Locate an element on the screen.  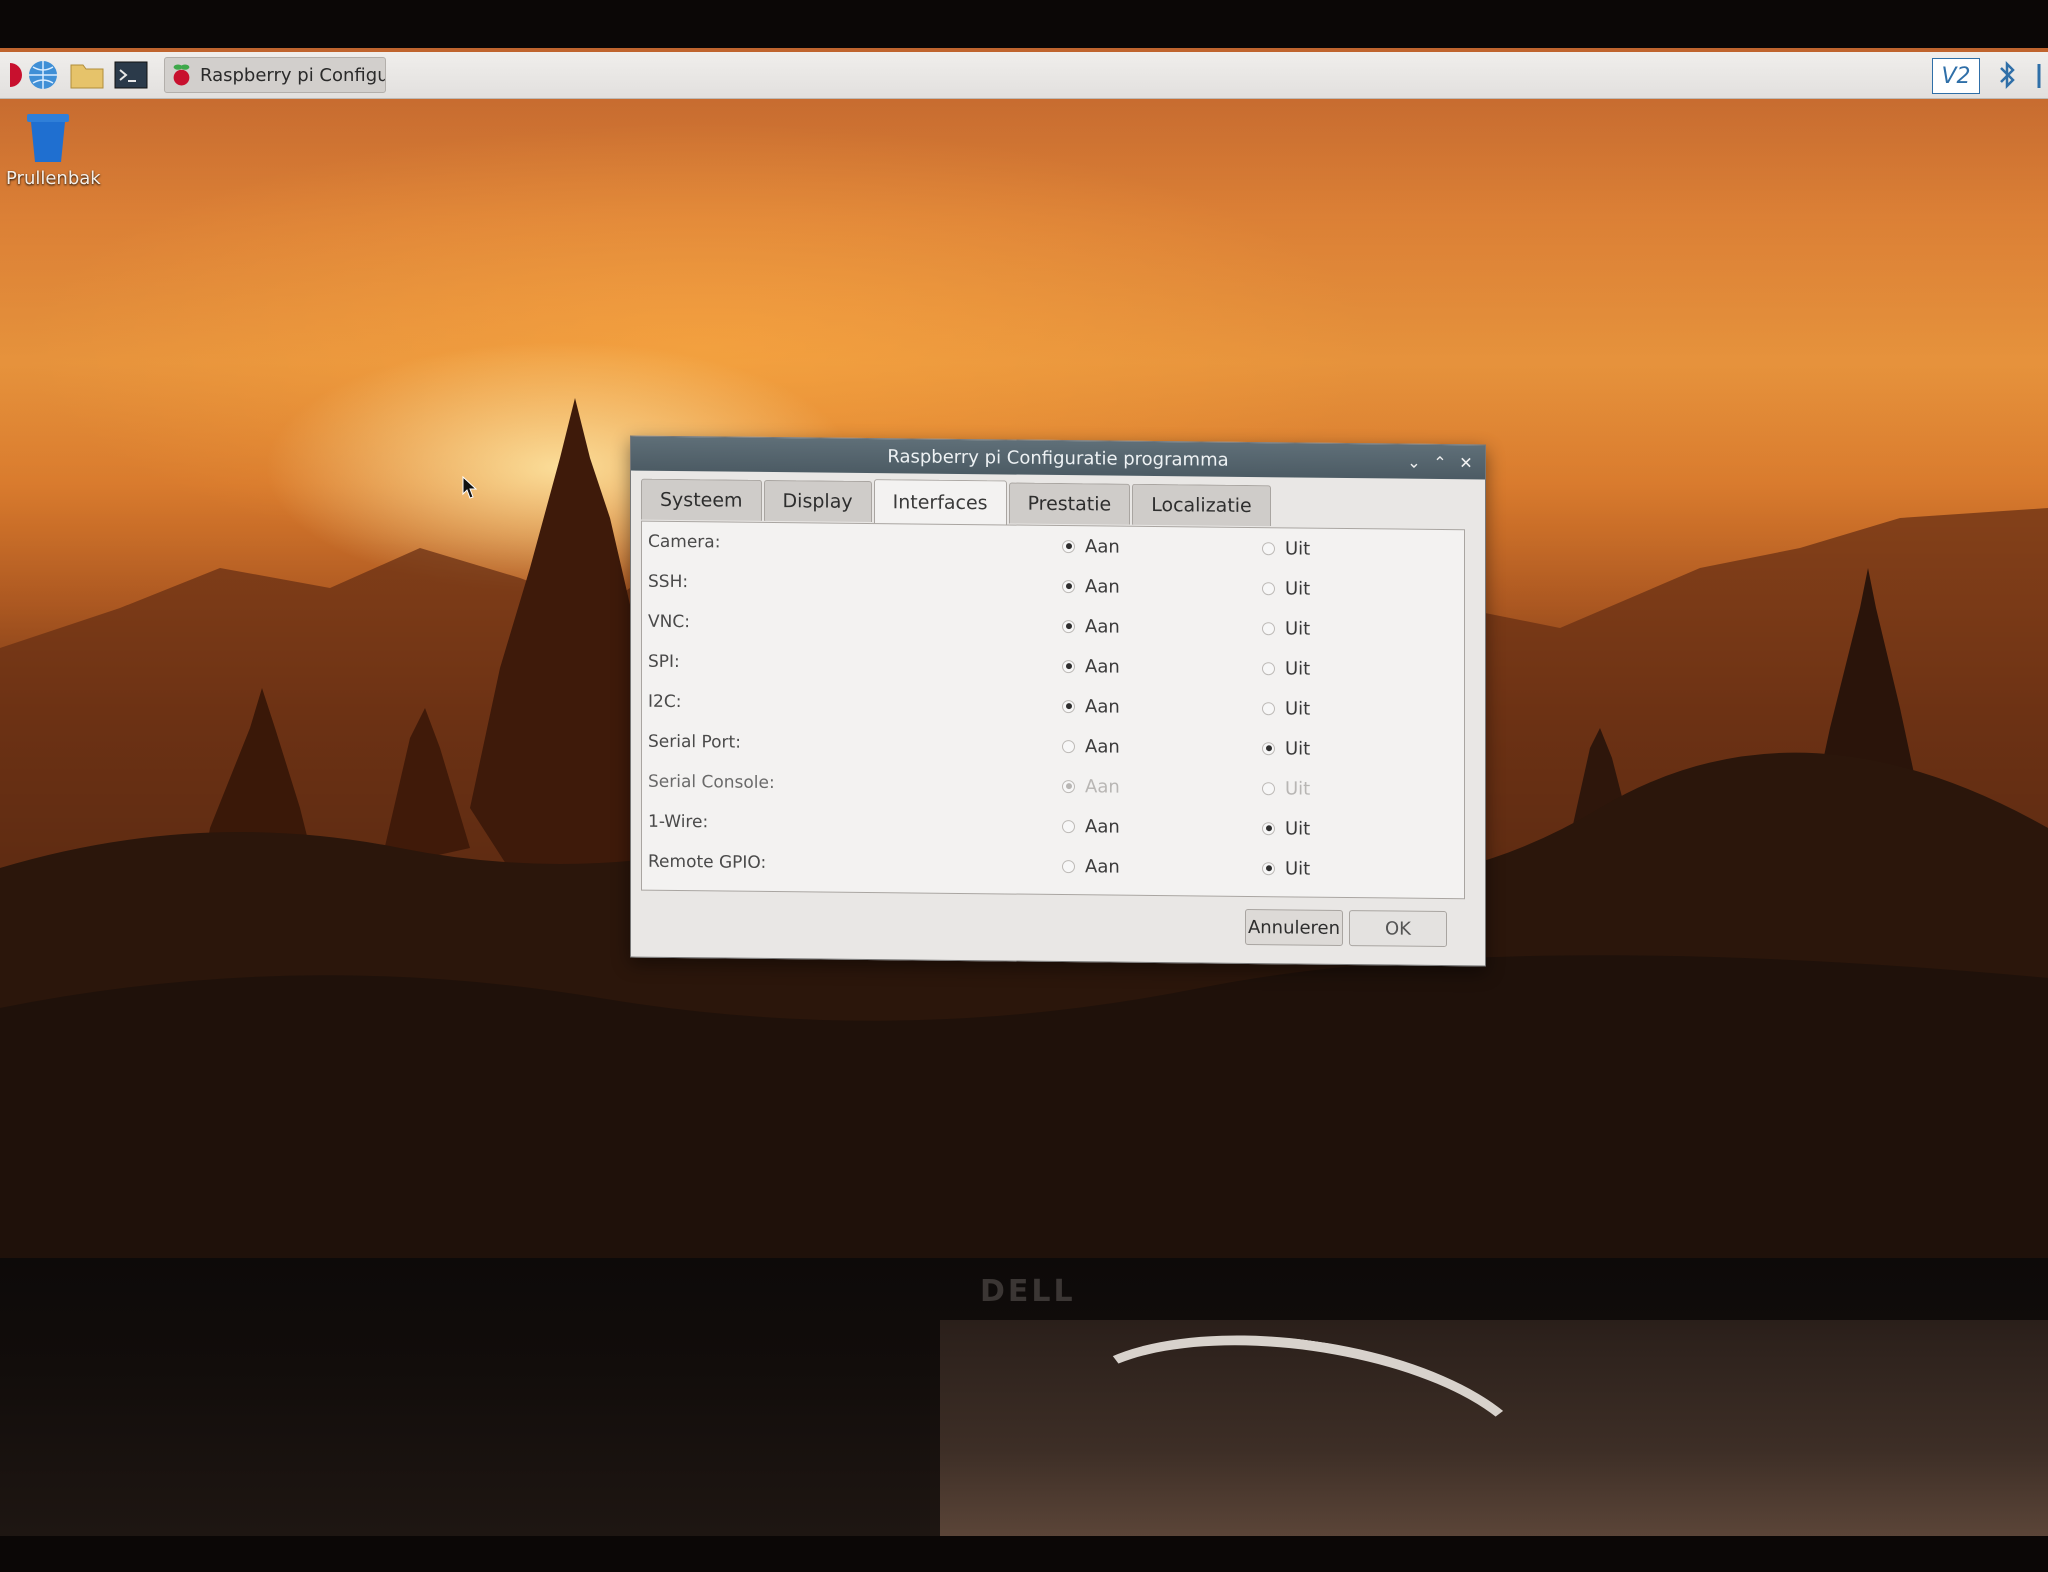
tab-systeem: Systeem is located at coordinates (701, 499).